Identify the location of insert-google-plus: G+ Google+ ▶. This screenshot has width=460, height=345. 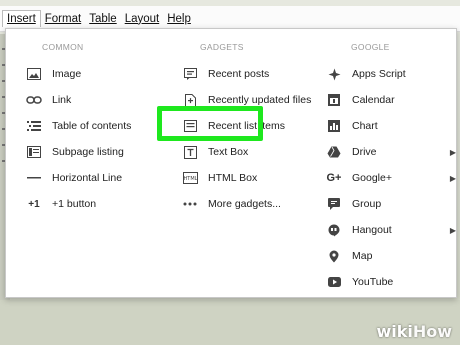
(390, 178).